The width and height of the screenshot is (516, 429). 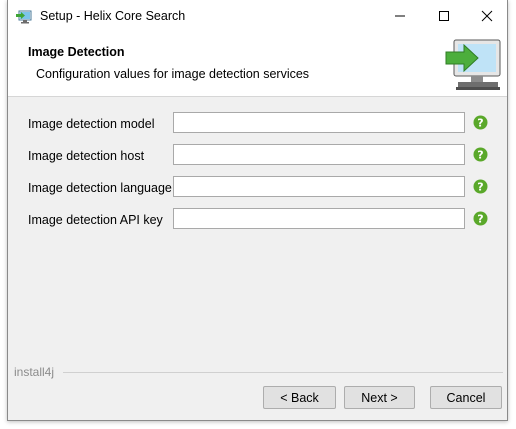 I want to click on window-title: Setup - Helix Core Search, so click(x=113, y=16).